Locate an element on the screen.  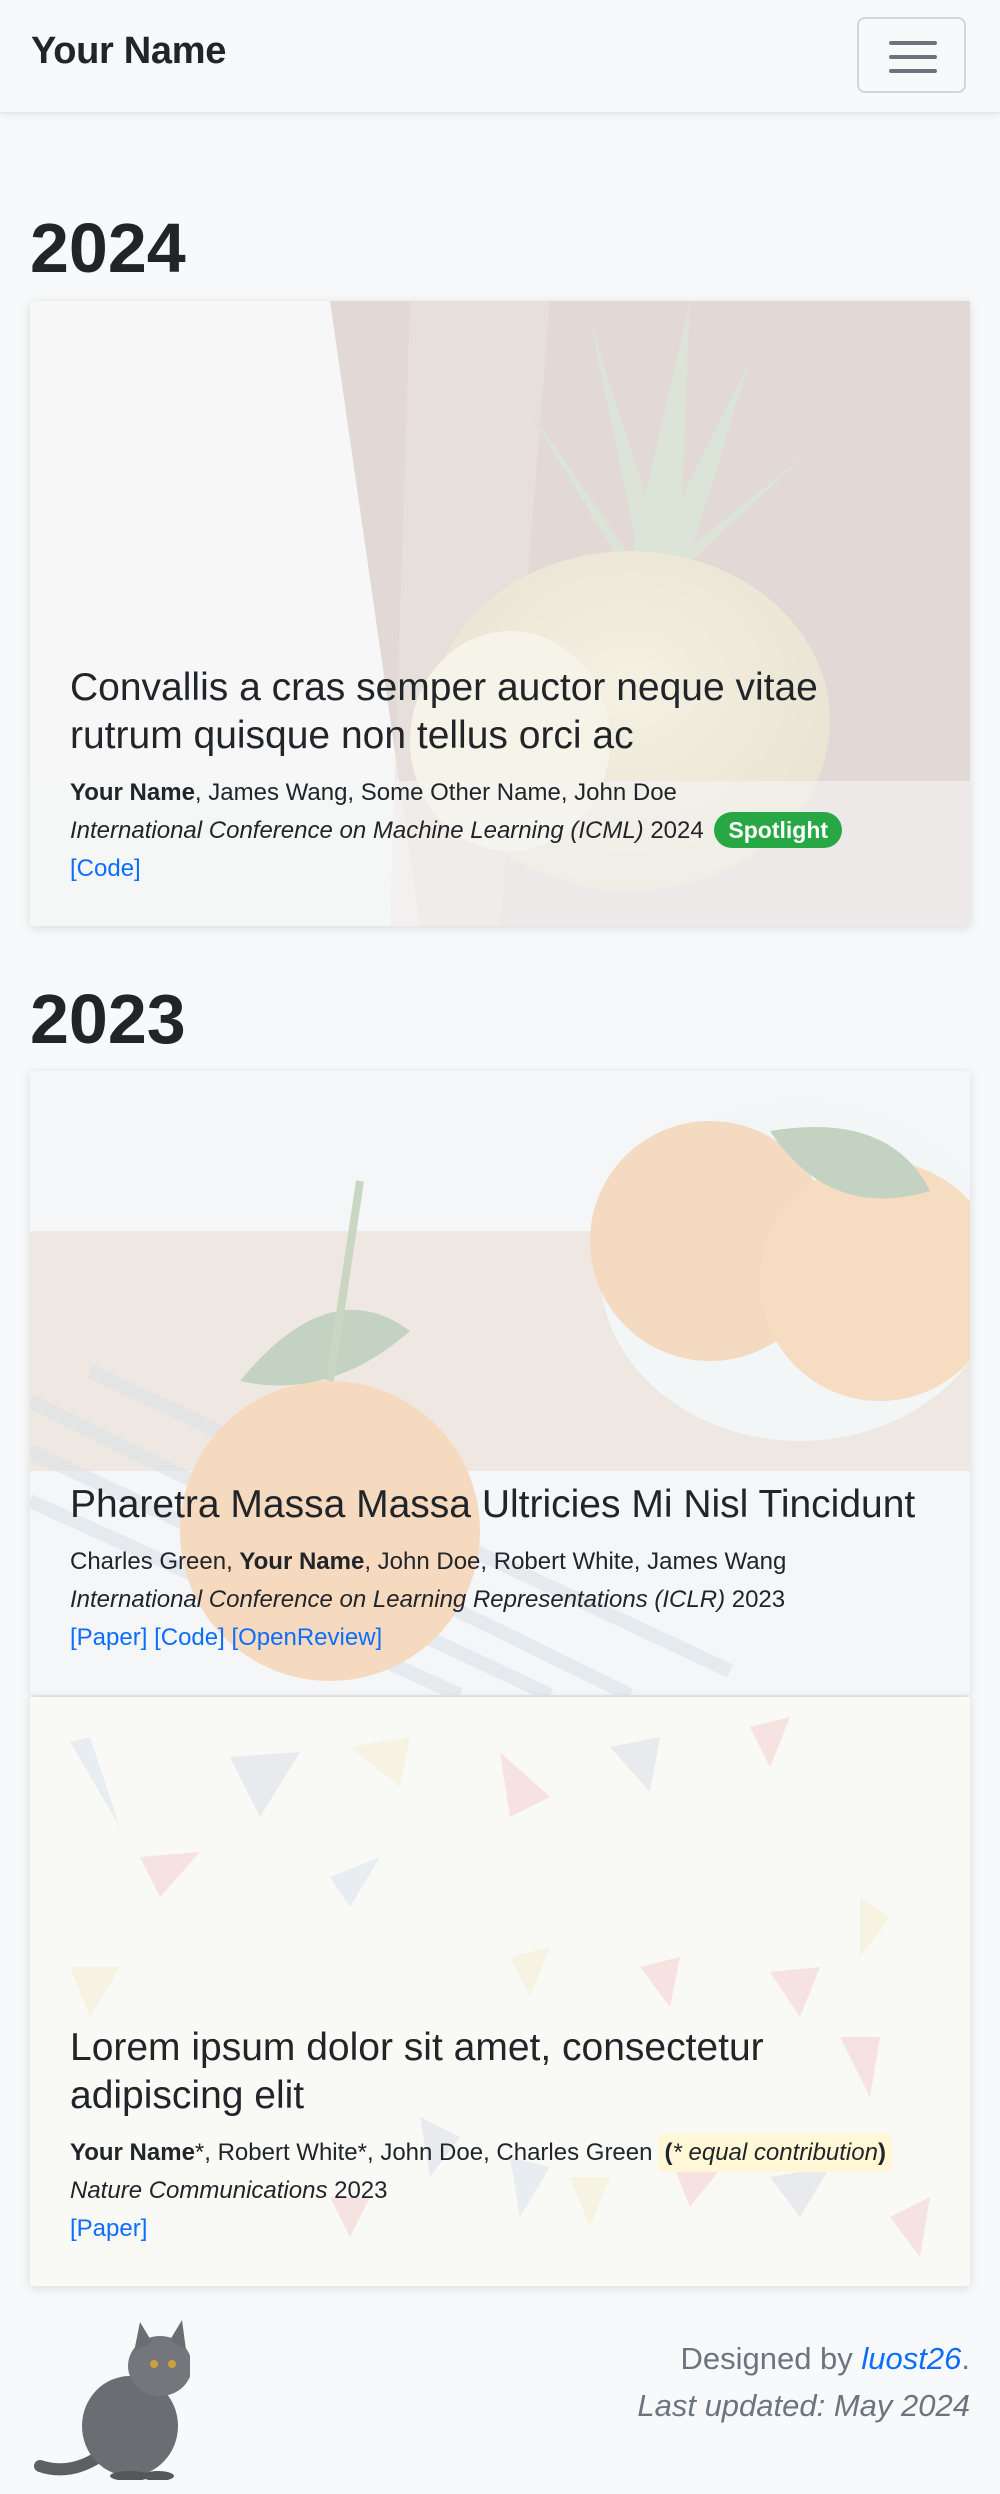
last-updated: Last updated: May 2024 is located at coordinates (803, 2405).